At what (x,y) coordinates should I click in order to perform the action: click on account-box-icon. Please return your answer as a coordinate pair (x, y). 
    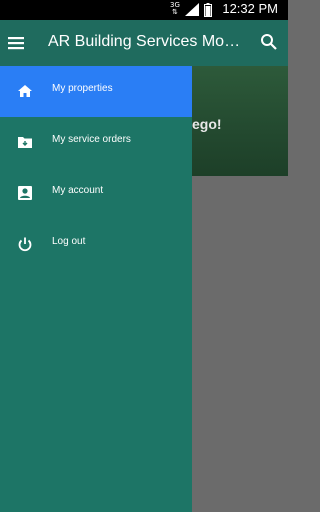
    Looking at the image, I should click on (25, 193).